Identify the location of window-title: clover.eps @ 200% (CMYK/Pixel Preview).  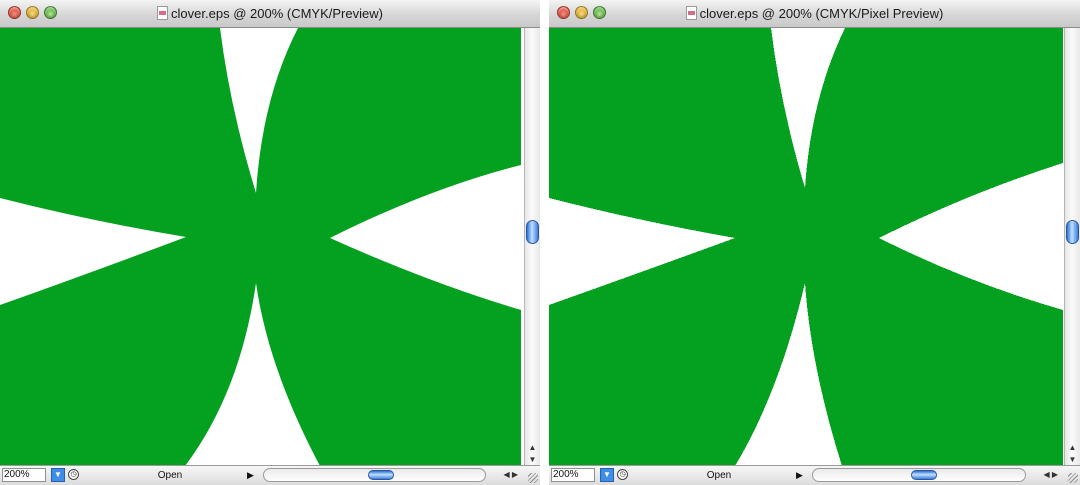
(814, 13).